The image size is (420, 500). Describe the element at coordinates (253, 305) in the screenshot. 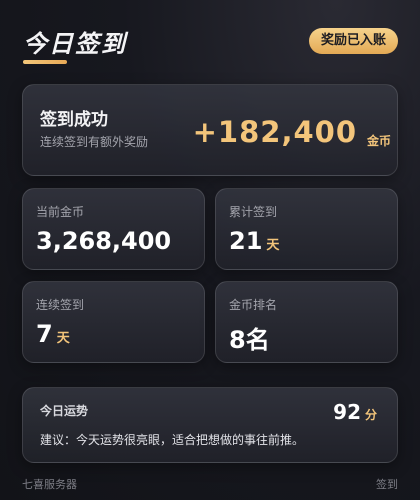

I see `stat-label: 金币排名` at that location.